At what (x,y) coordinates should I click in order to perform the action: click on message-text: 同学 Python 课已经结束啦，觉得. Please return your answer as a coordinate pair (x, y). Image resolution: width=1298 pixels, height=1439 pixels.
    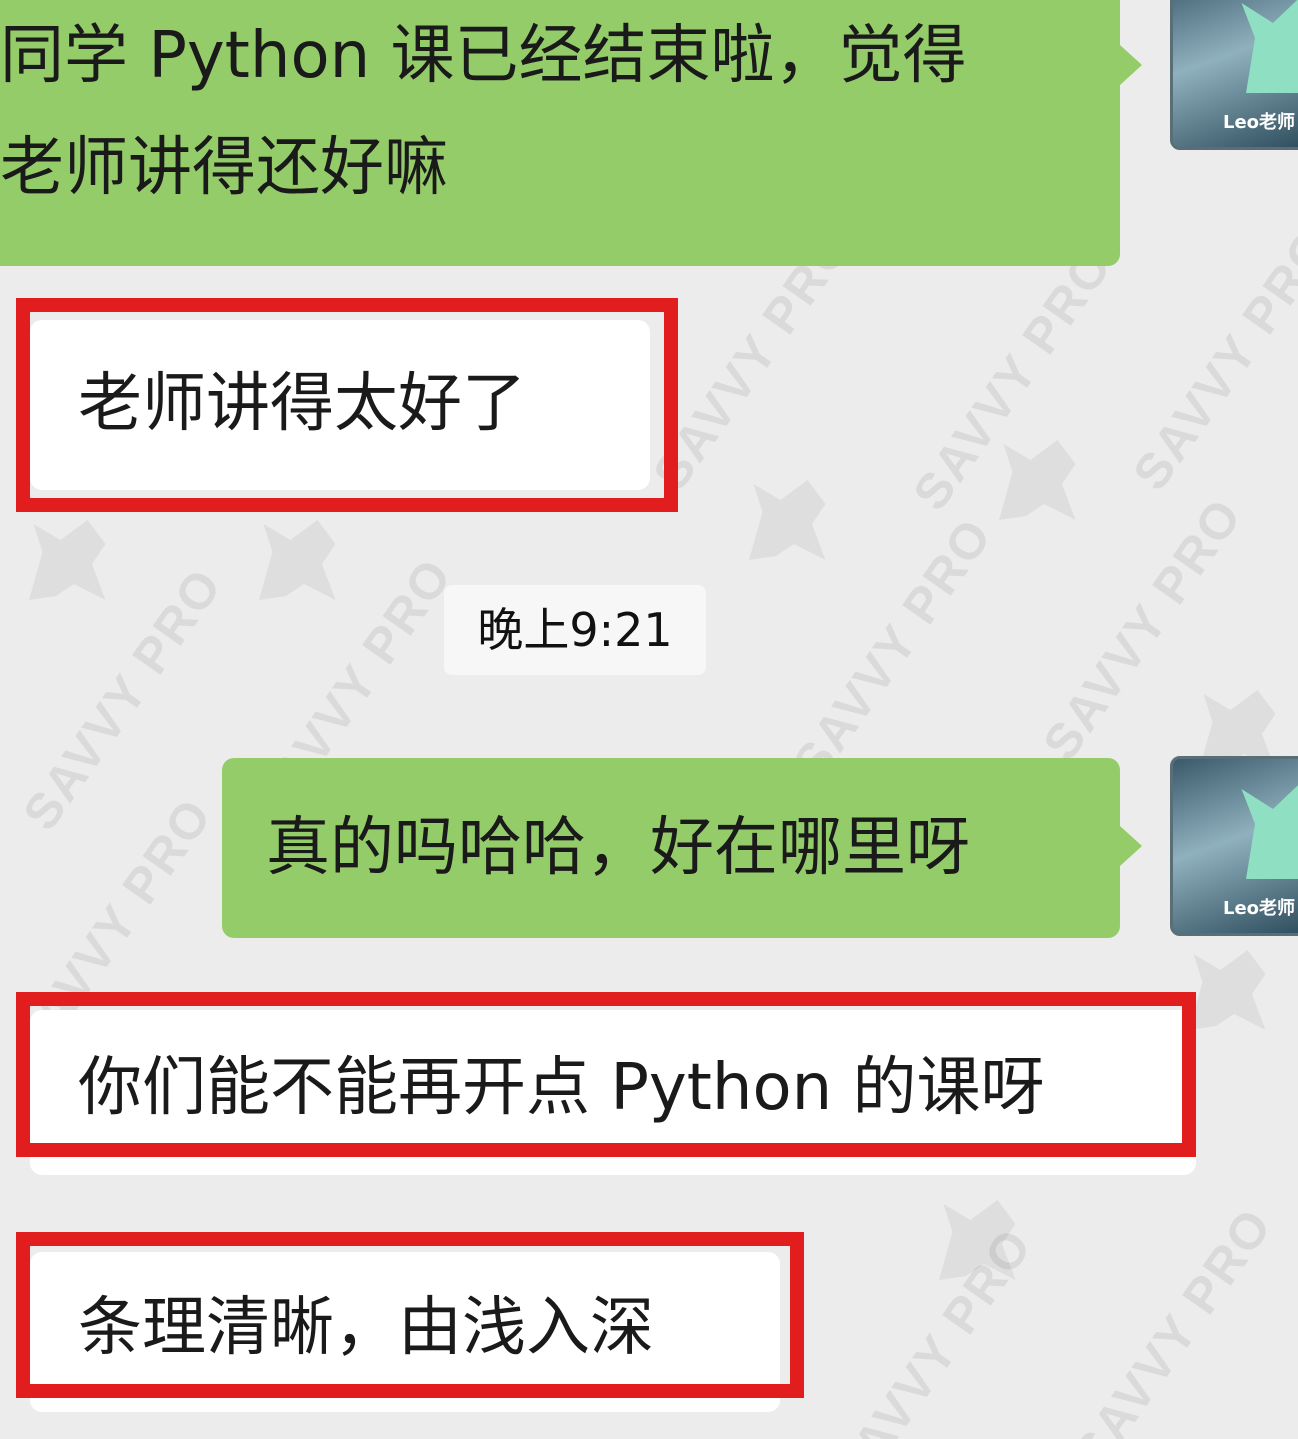
    Looking at the image, I should click on (483, 56).